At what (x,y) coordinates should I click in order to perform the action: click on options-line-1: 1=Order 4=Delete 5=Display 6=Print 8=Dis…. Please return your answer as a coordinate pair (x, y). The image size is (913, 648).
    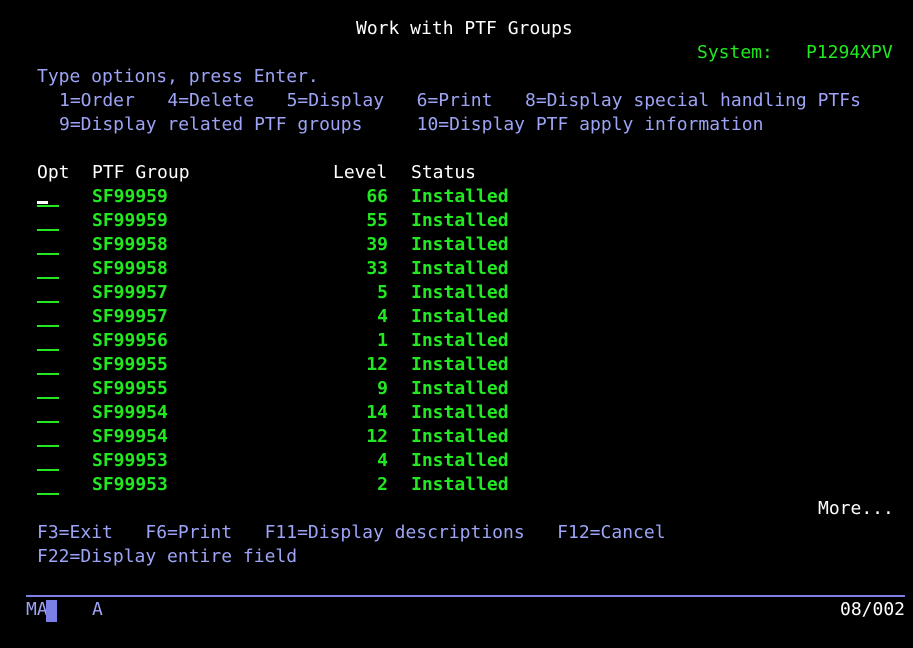
    Looking at the image, I should click on (460, 100).